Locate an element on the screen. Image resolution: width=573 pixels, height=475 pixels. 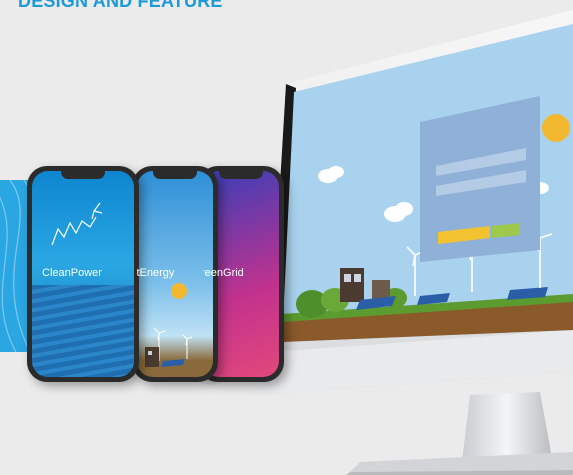
phone-cleanpower: CleanPower is located at coordinates (83, 274).